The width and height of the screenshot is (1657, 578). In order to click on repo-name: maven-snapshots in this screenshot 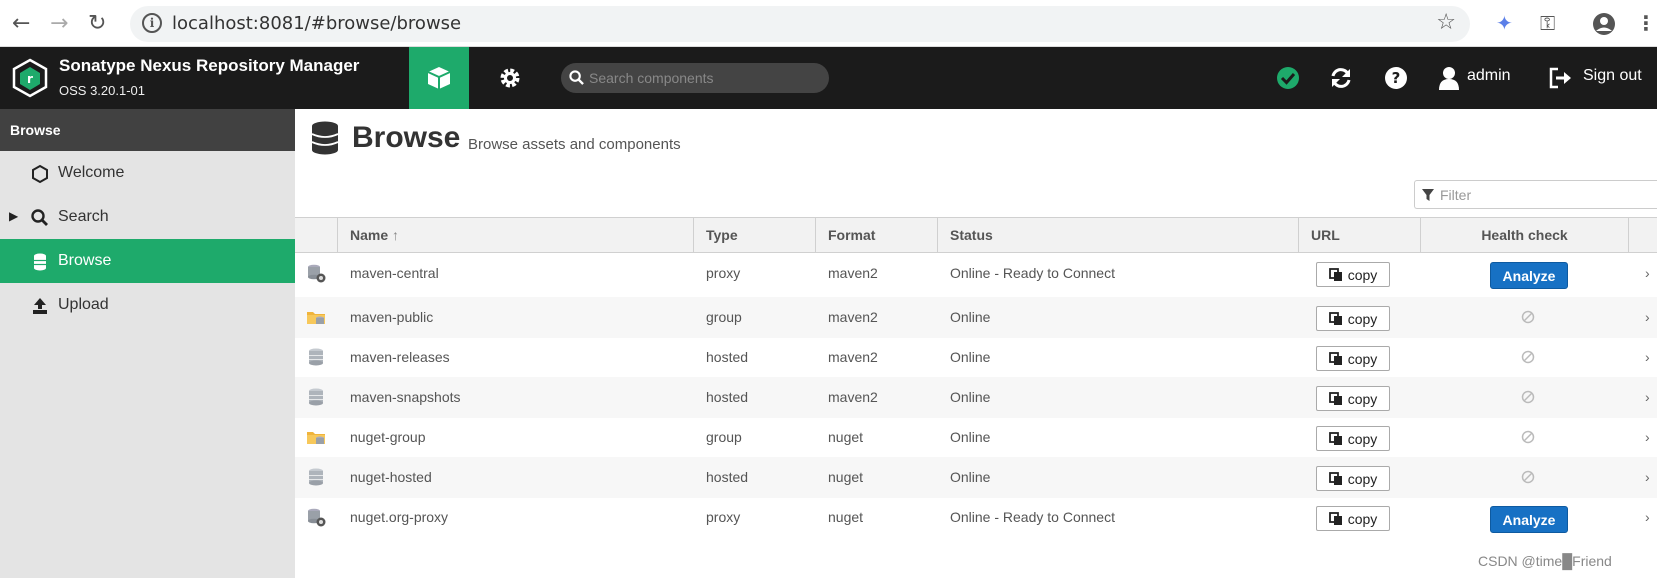, I will do `click(405, 397)`.